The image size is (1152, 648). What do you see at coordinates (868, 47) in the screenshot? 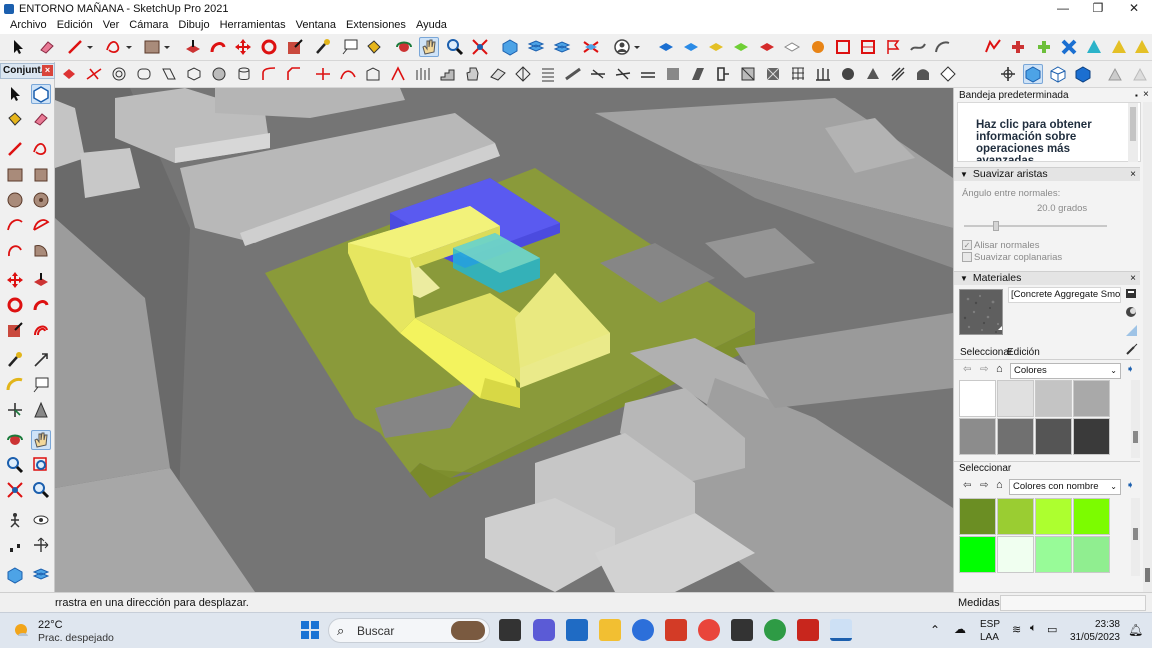
I see `display-section-icon` at bounding box center [868, 47].